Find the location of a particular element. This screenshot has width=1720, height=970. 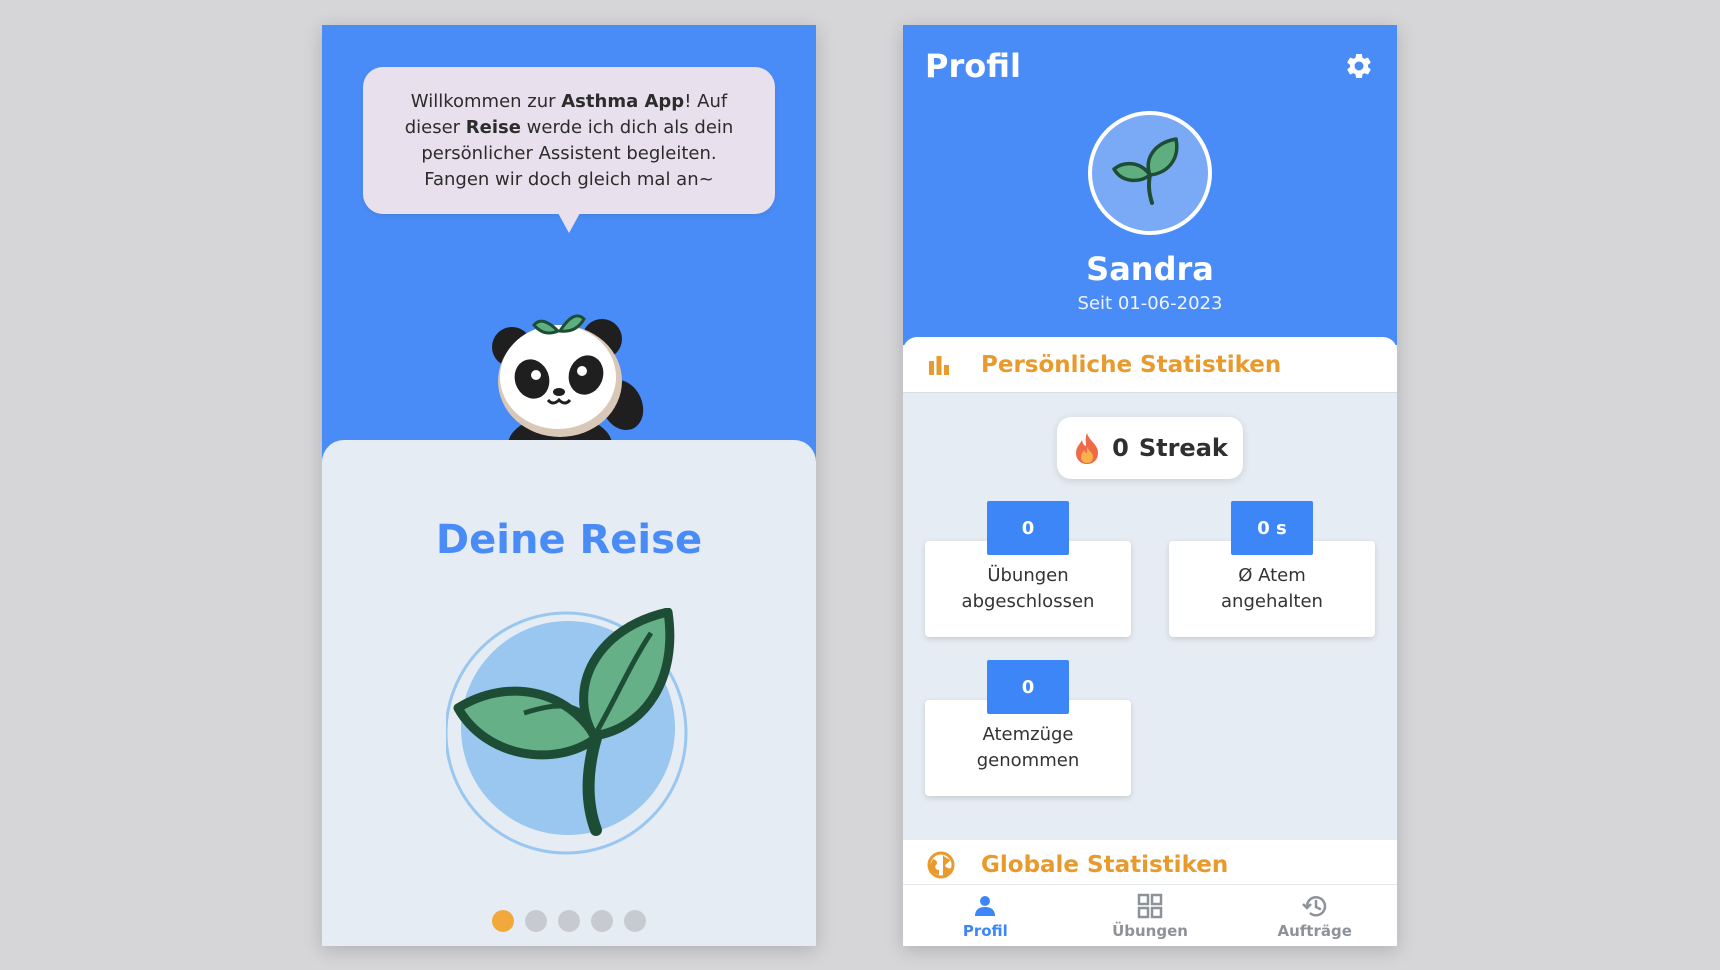

sprout-avatar-icon is located at coordinates (1145, 171).